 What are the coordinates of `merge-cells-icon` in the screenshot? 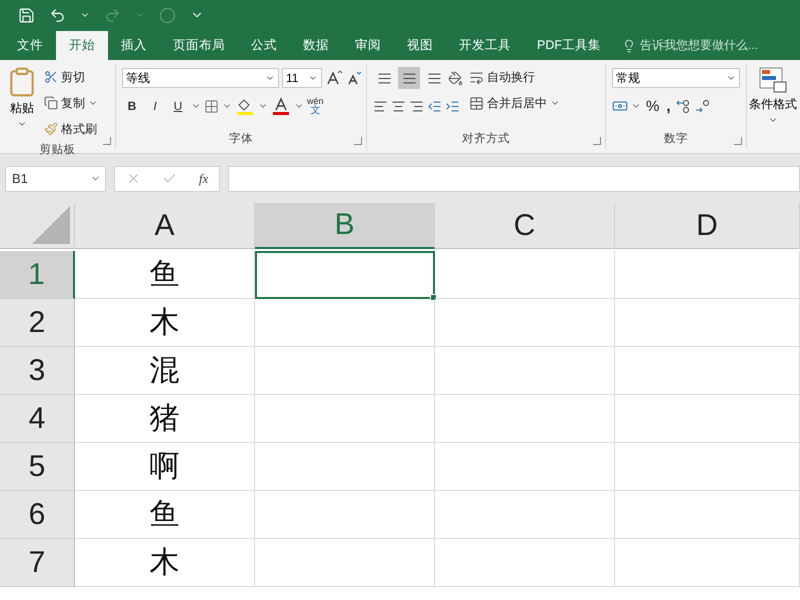 It's located at (476, 103).